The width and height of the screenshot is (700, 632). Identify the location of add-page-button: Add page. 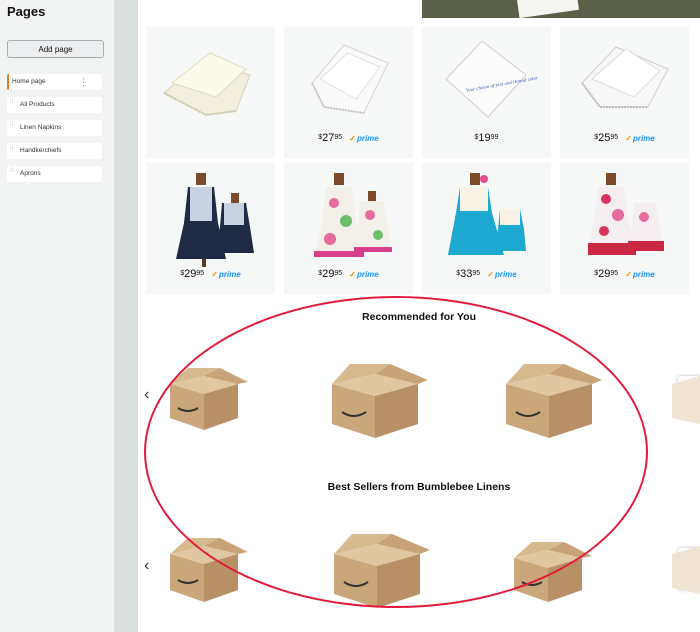
(55, 49).